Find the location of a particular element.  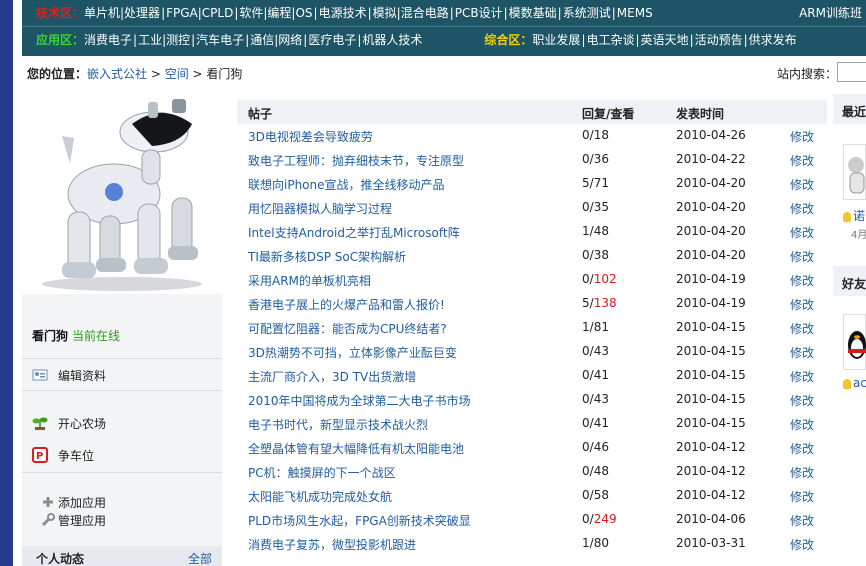

nav-item-app-2: 汽车电子 is located at coordinates (220, 40).